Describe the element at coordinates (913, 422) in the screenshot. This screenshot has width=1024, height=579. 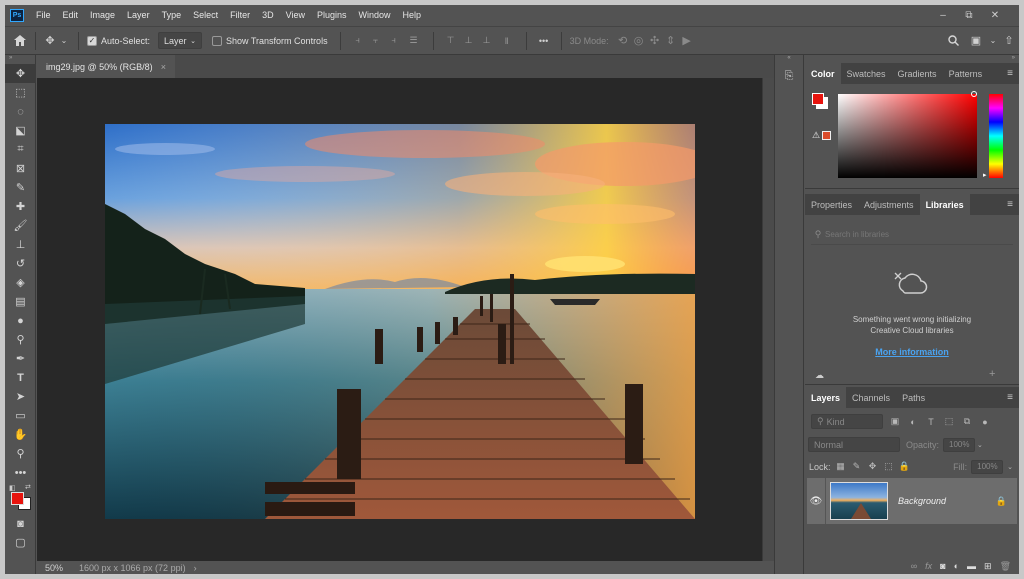
I see `filter-adjustment-icon: ◐` at that location.